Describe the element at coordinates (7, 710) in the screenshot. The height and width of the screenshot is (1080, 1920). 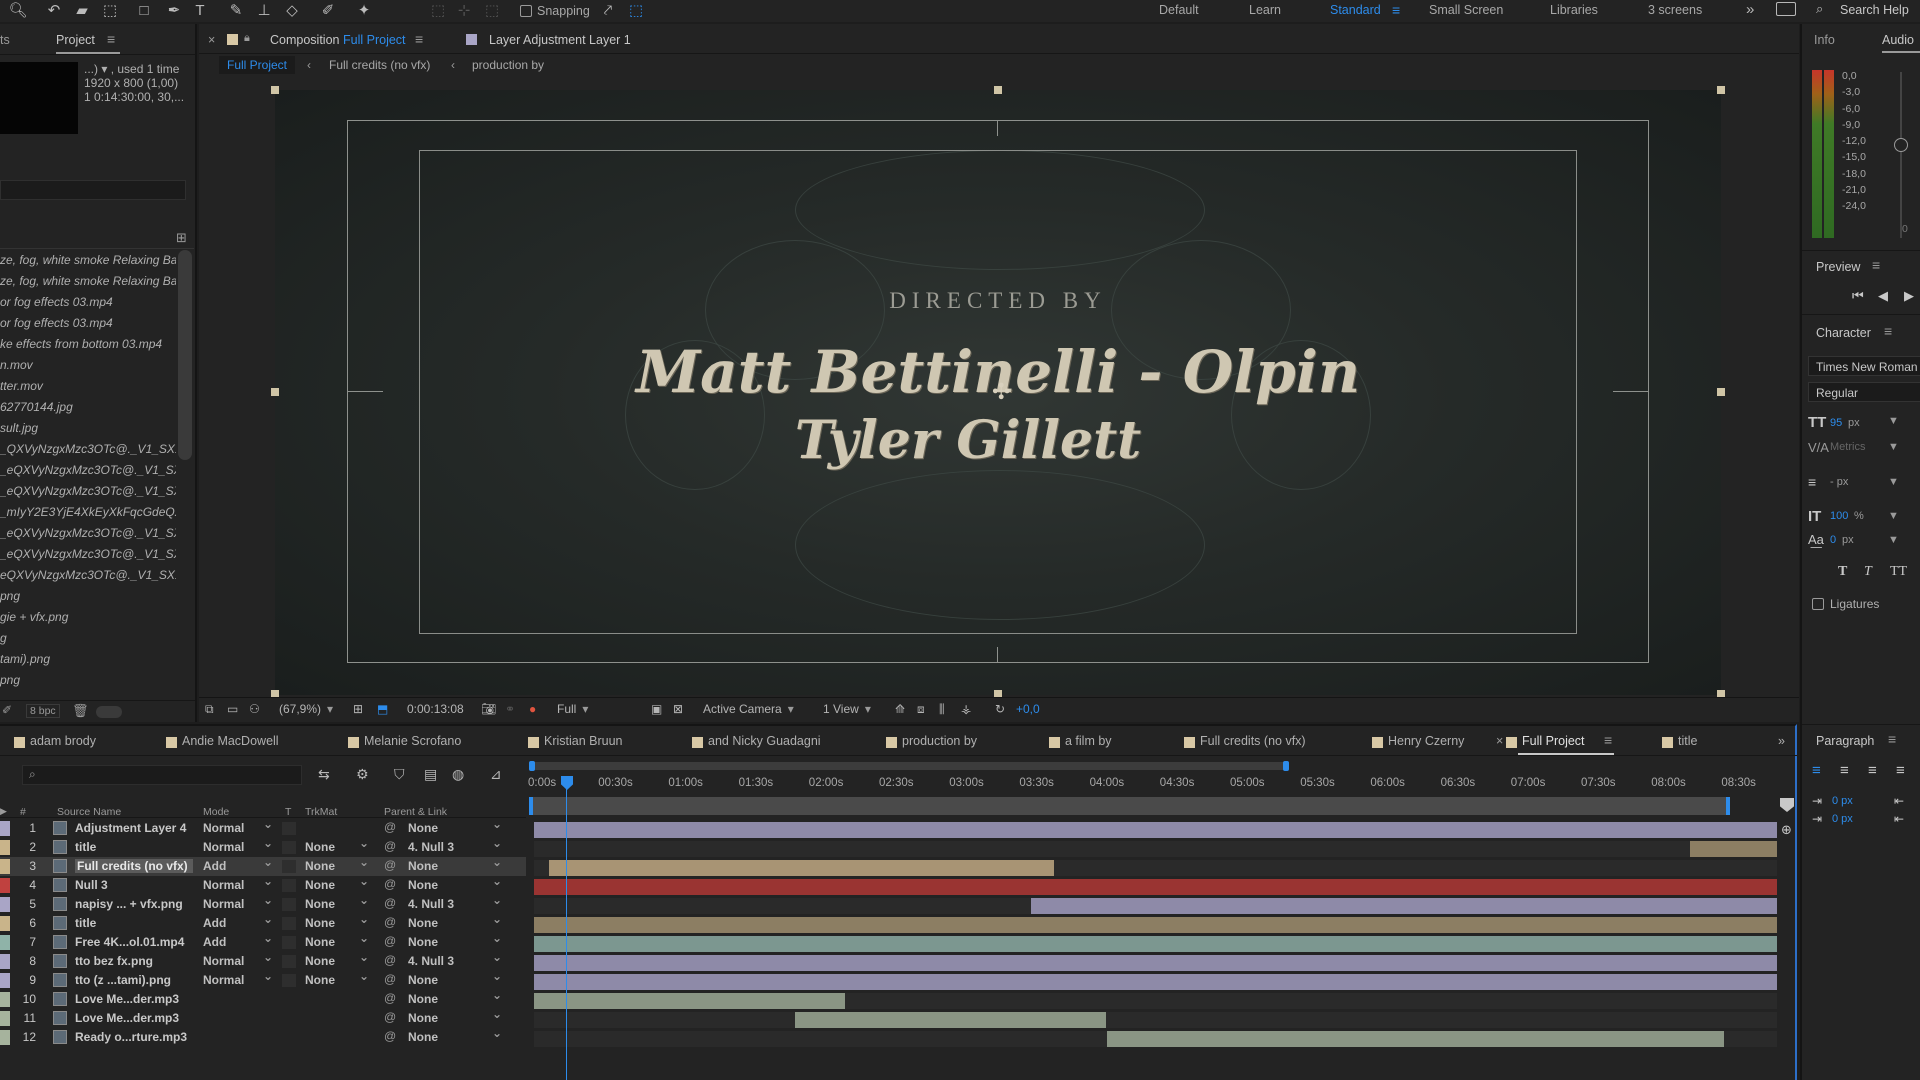
I see `interpret-footage-icon: ✐` at that location.